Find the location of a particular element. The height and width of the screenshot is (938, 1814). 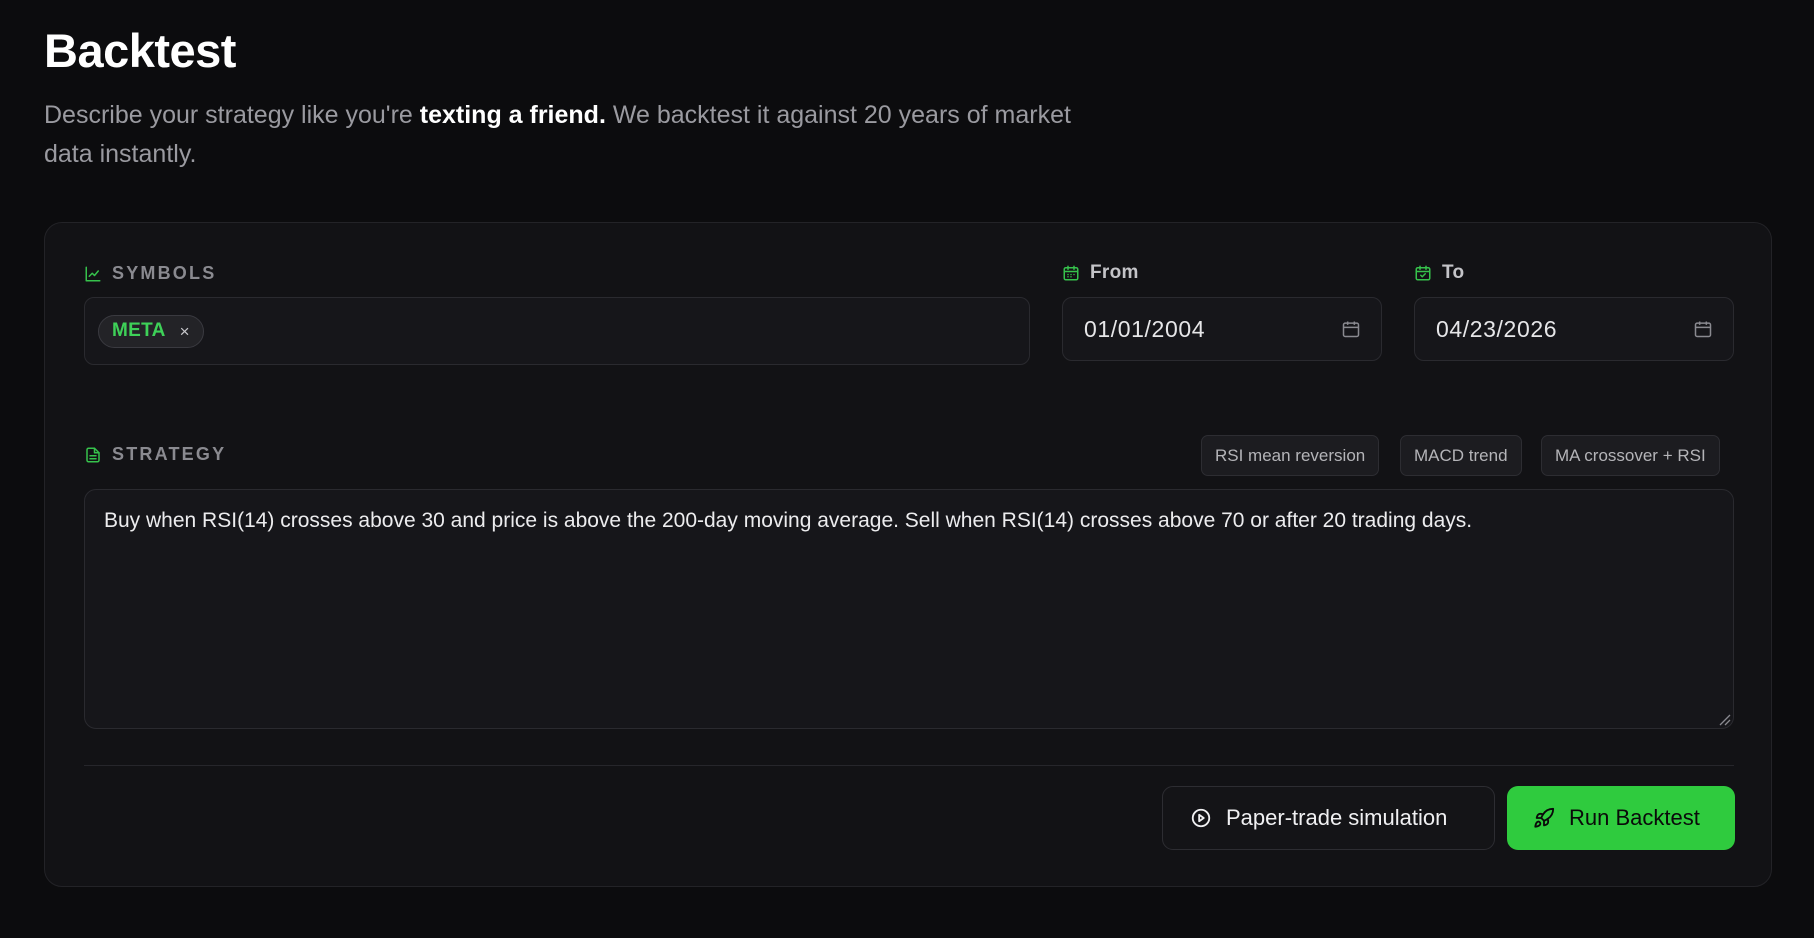

paper-trade-label: Paper-trade simulation is located at coordinates (1337, 817).